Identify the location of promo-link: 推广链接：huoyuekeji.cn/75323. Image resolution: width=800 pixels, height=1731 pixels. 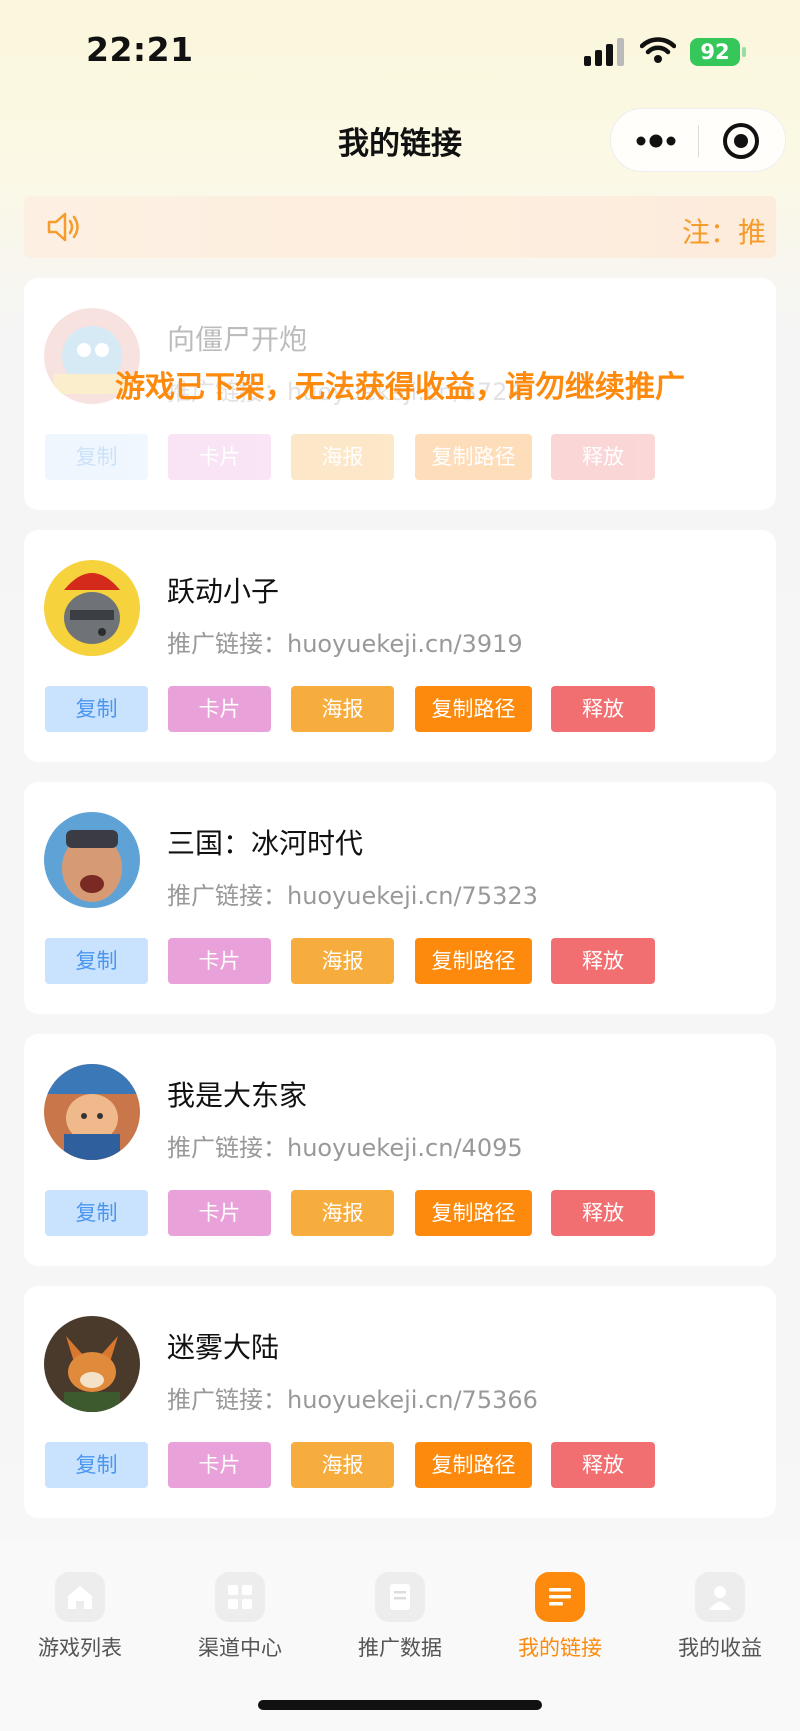
(352, 896).